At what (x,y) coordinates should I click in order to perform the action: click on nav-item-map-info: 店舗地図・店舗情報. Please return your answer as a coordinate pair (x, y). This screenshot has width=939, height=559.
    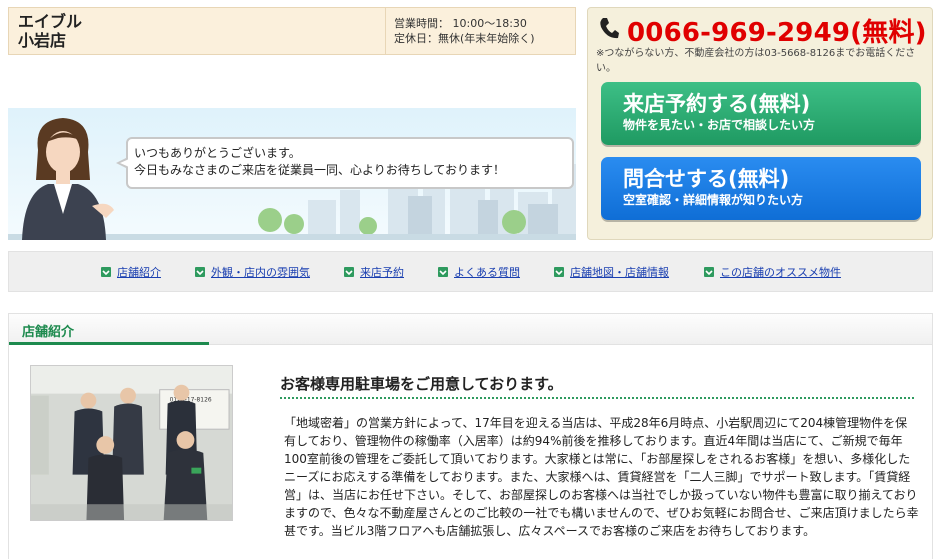
    Looking at the image, I should click on (611, 272).